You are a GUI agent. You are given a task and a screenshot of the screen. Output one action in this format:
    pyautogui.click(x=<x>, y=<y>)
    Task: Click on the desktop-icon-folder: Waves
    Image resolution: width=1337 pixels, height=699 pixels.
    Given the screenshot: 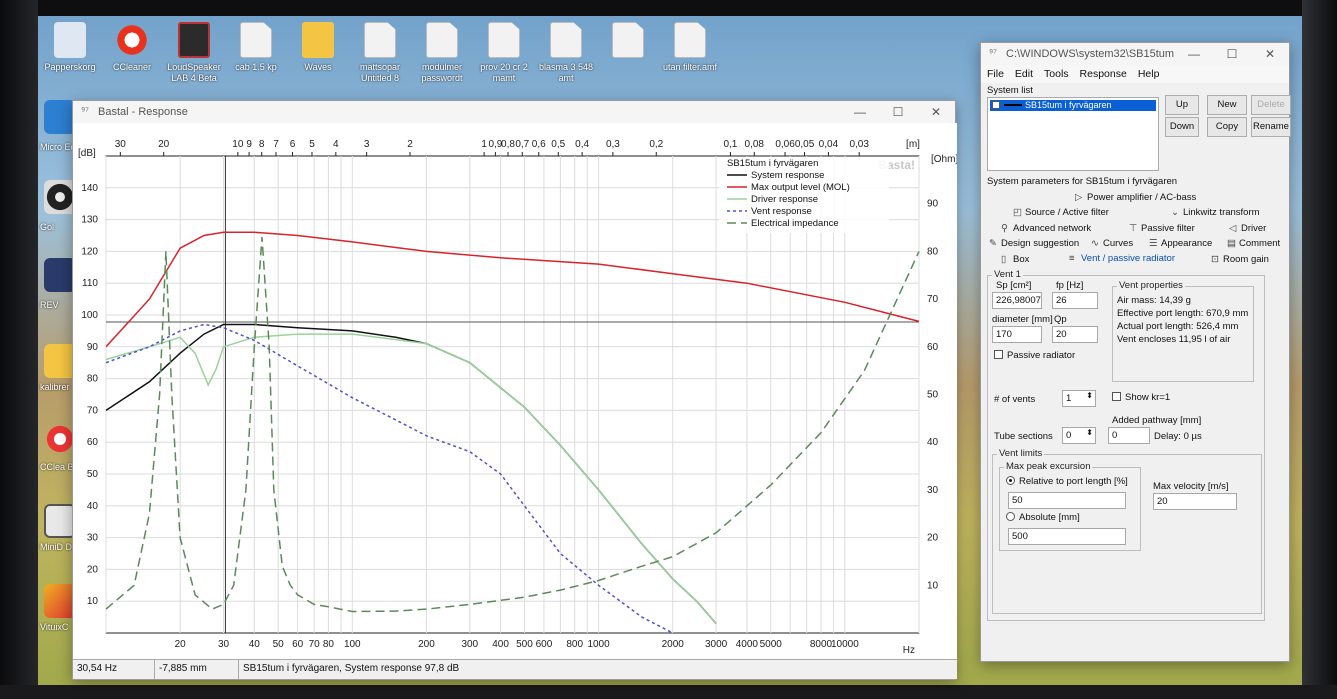 What is the action you would take?
    pyautogui.click(x=318, y=47)
    